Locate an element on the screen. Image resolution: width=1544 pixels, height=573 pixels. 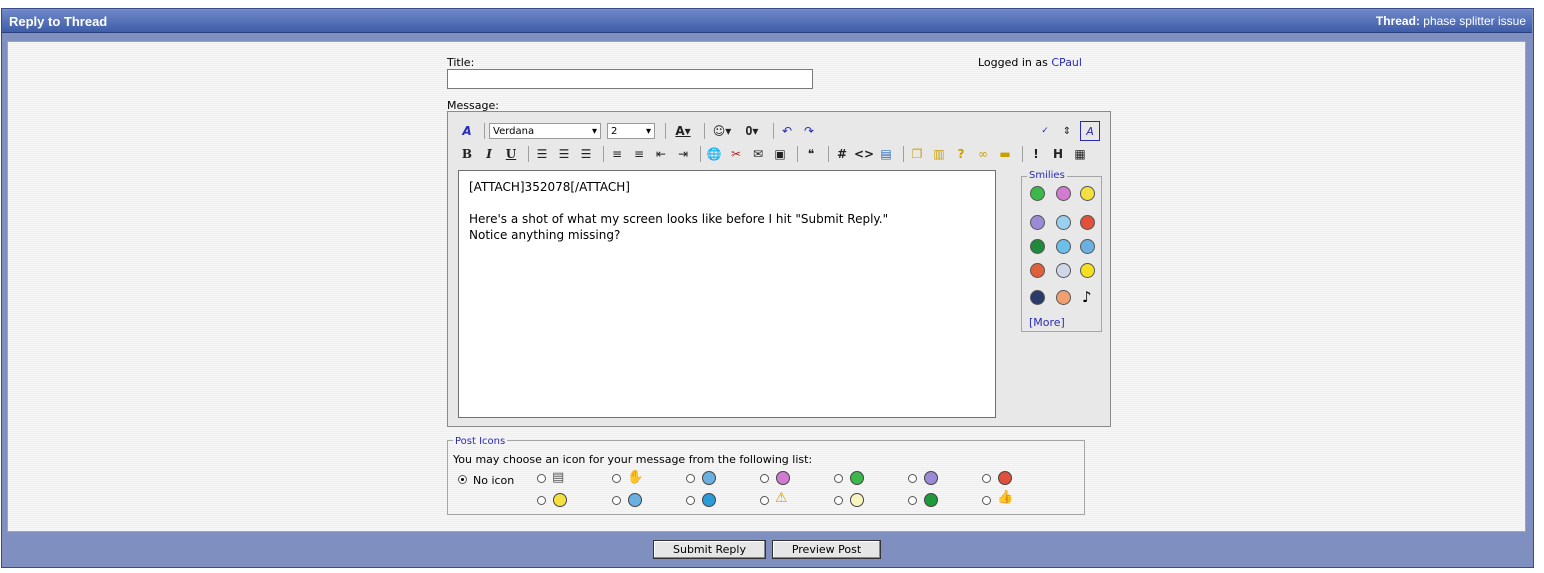
smilies-legend: Smilies is located at coordinates (1047, 175).